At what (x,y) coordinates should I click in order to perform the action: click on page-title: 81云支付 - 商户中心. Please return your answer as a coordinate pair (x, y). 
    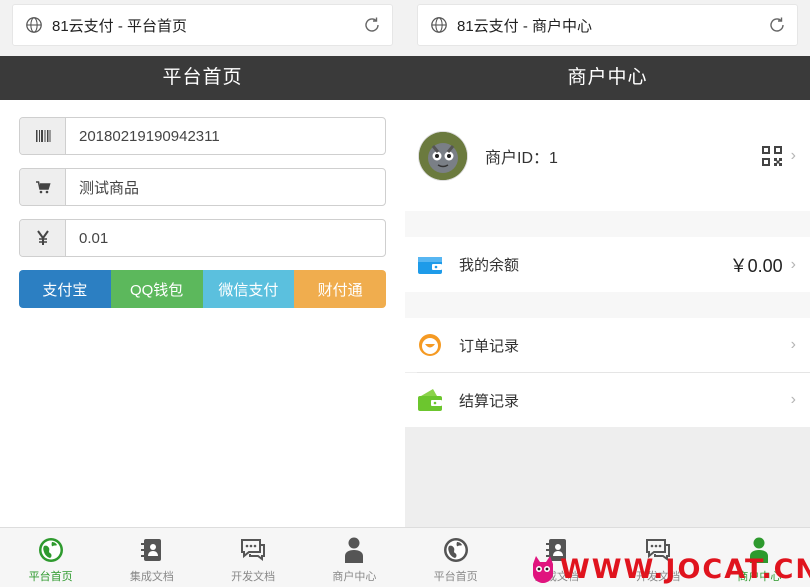
    Looking at the image, I should click on (525, 26).